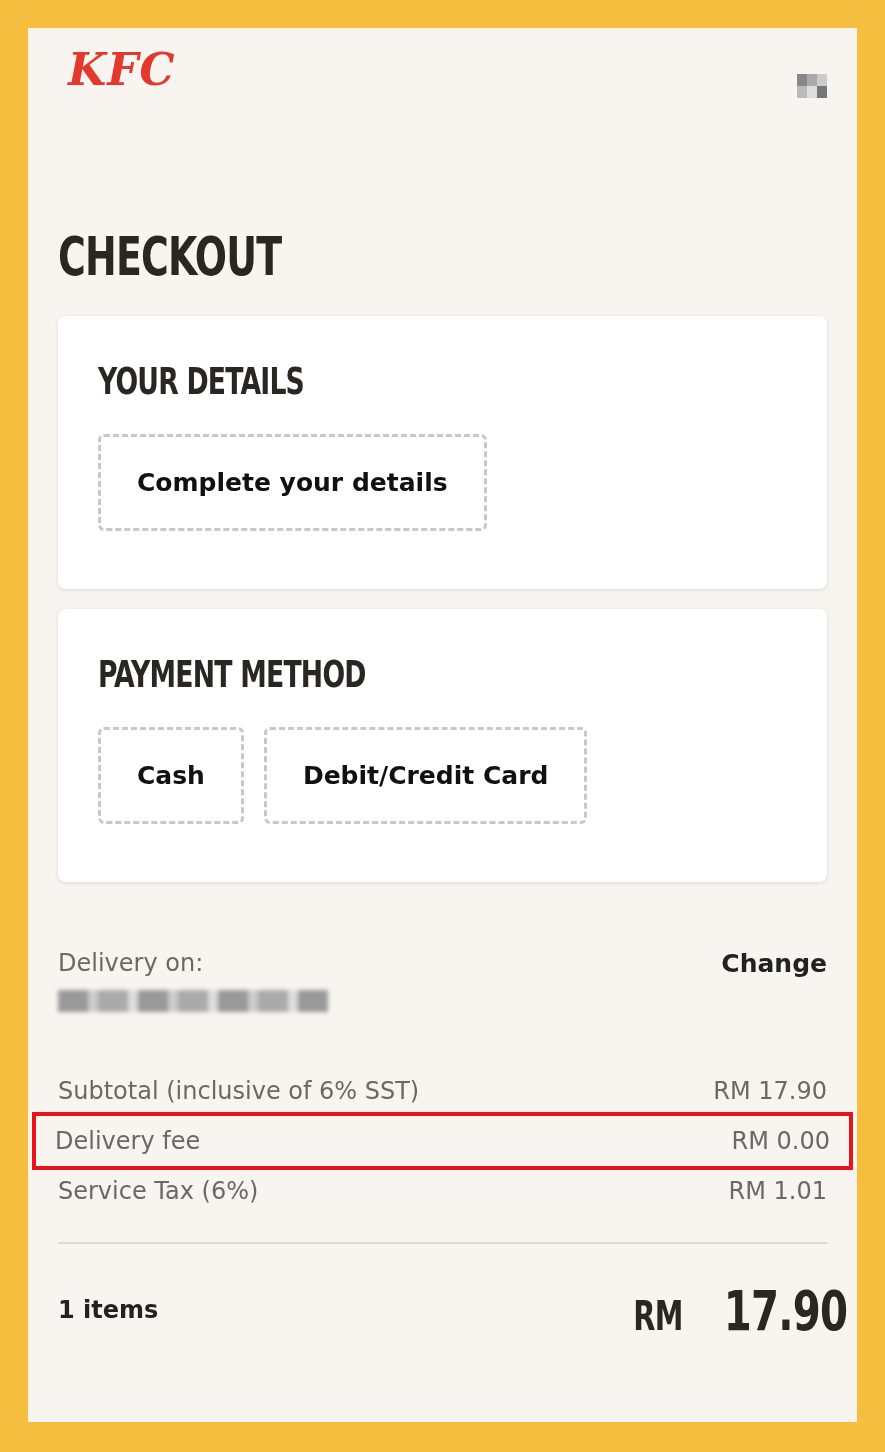 The height and width of the screenshot is (1452, 885). I want to click on summary-label: Subtotal (inclusive of 6% SST), so click(239, 1091).